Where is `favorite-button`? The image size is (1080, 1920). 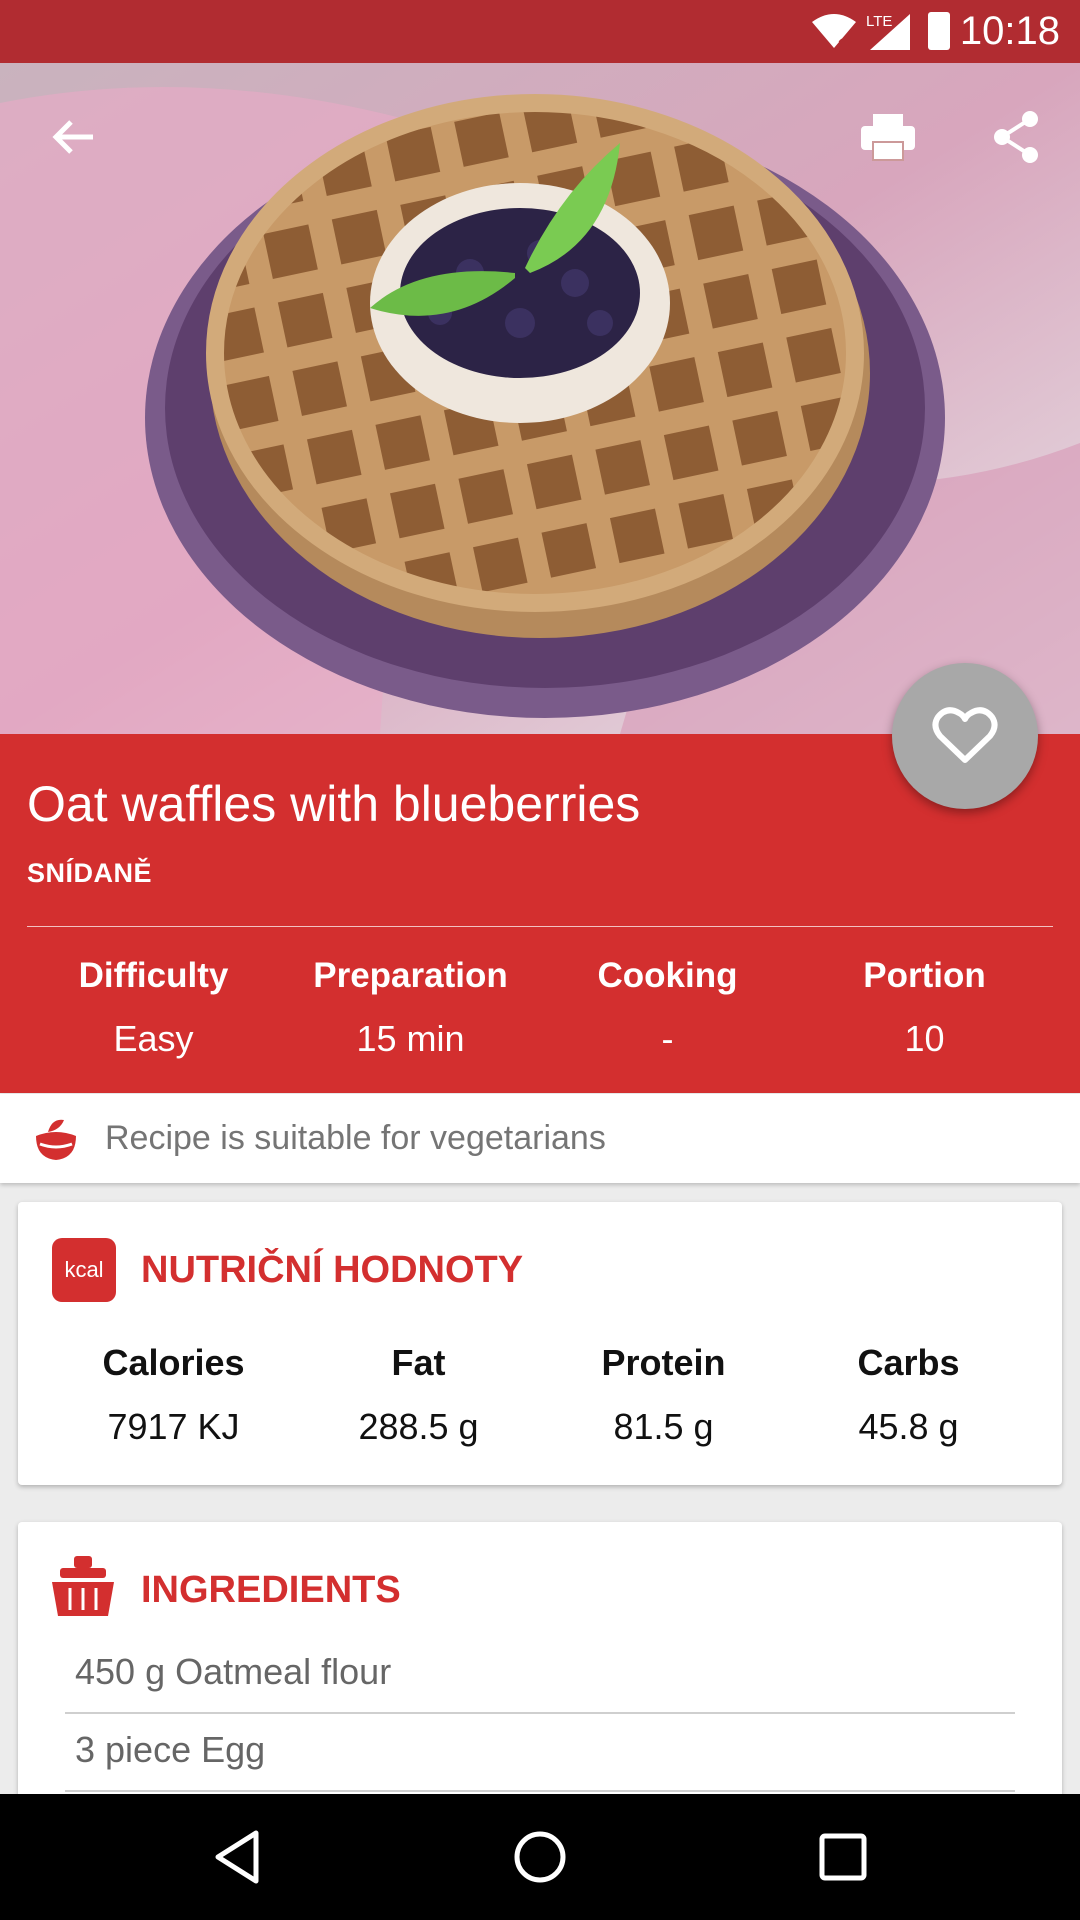 favorite-button is located at coordinates (965, 736).